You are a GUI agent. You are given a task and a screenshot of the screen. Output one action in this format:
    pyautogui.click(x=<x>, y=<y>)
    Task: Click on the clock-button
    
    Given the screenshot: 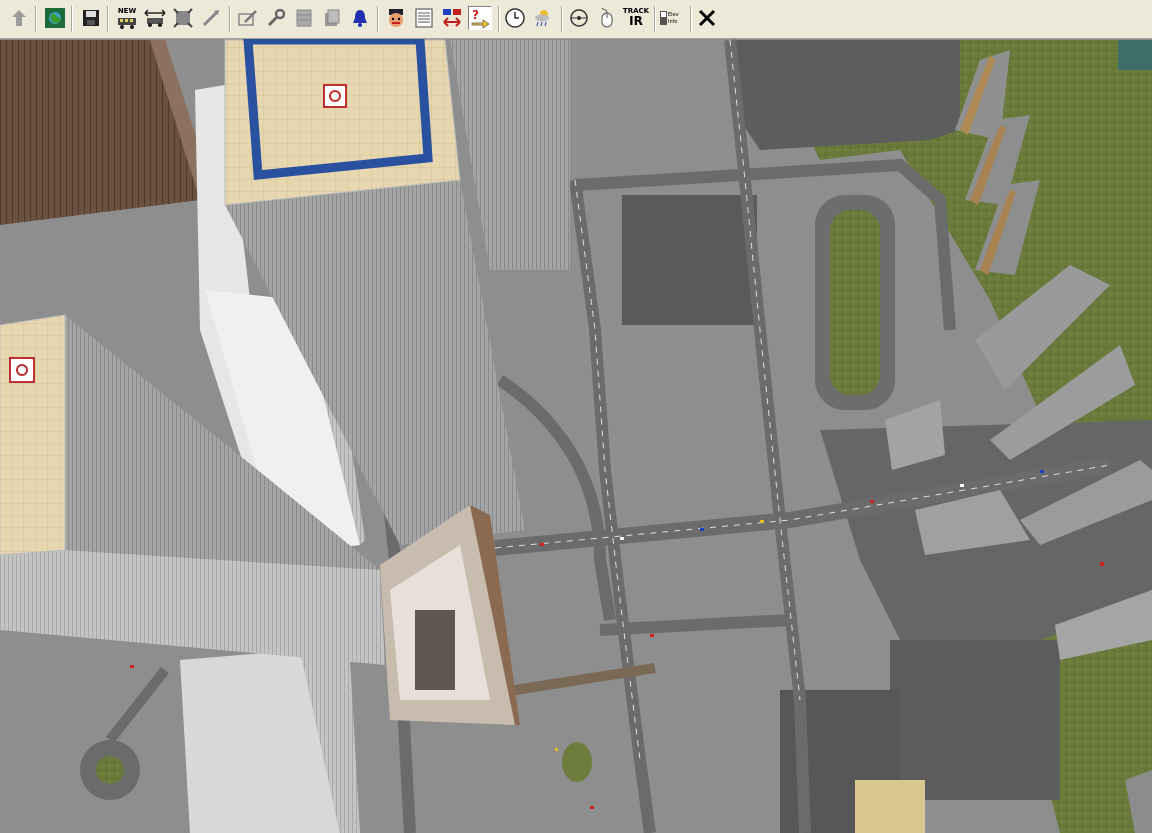 What is the action you would take?
    pyautogui.click(x=515, y=18)
    